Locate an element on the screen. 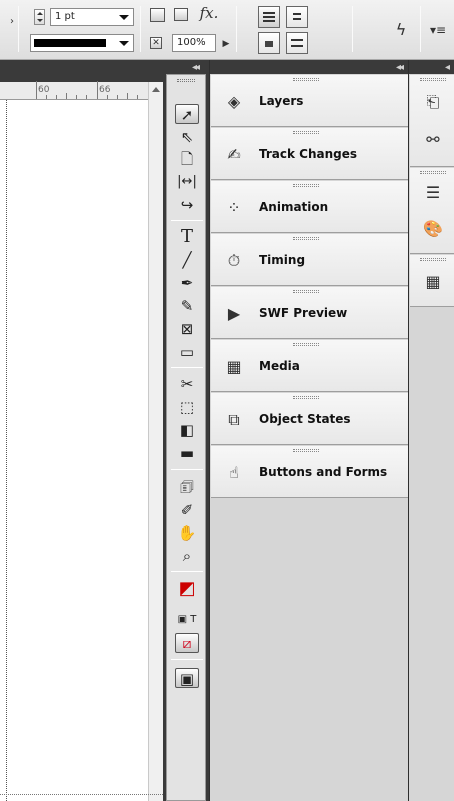 This screenshot has width=454, height=801. panel-dock-collapsed: ◂ ⎗ ⚯ ☰ 🎨 ▦ is located at coordinates (431, 430).